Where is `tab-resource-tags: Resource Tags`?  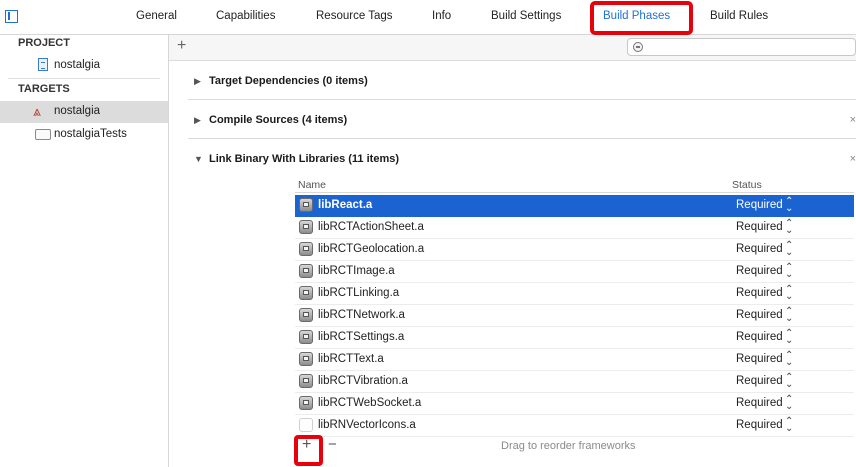 tab-resource-tags: Resource Tags is located at coordinates (354, 16).